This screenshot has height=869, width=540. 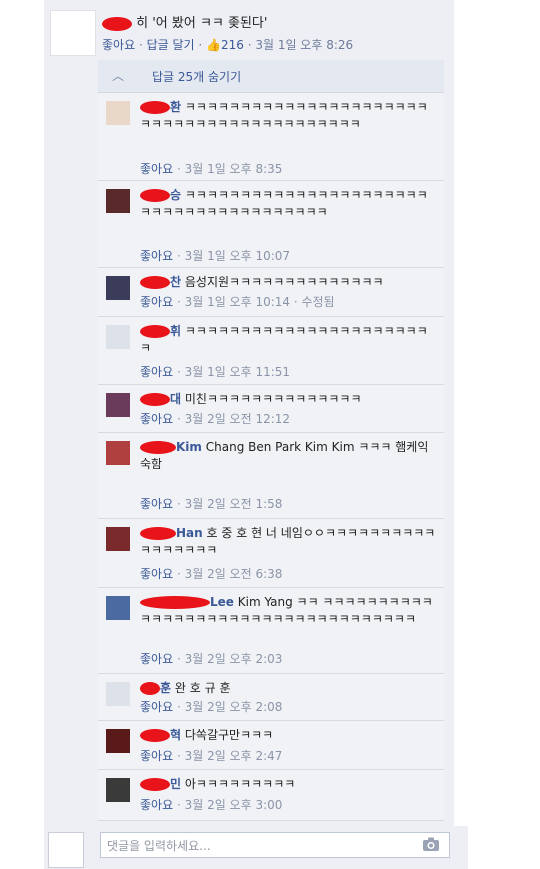 I want to click on comment-author: 민, so click(x=175, y=784).